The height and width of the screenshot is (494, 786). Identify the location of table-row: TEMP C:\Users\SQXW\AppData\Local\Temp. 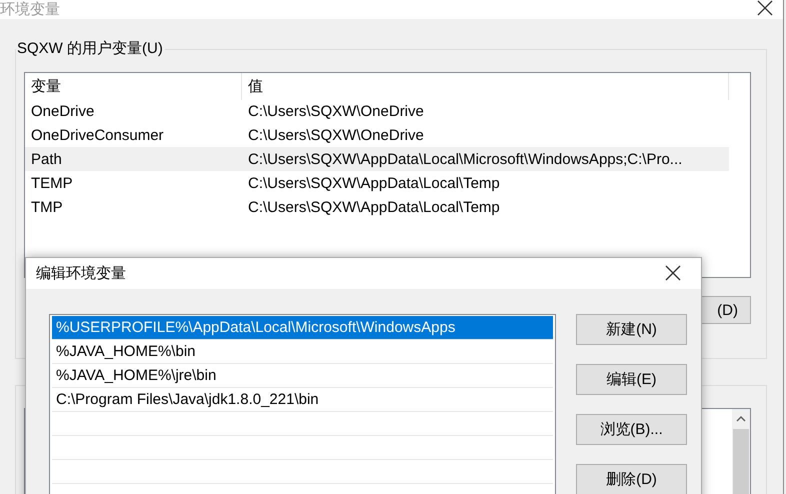
(377, 183).